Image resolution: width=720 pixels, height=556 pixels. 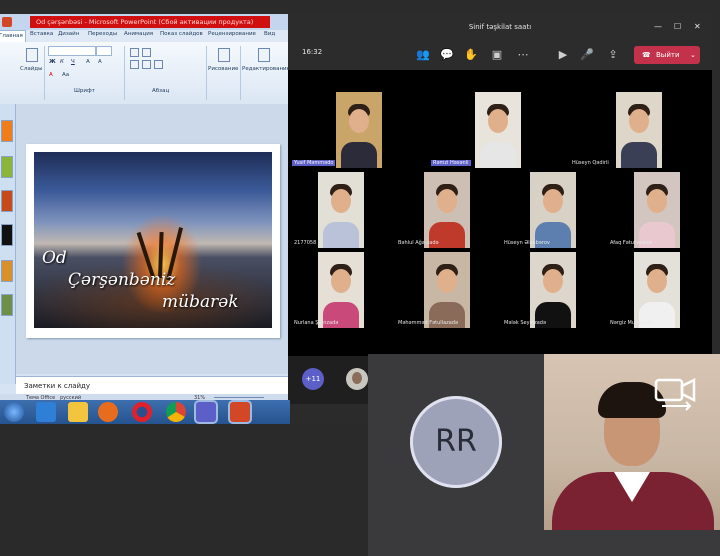 What do you see at coordinates (314, 163) in the screenshot?
I see `participant-name: Yusif Məmmədo` at bounding box center [314, 163].